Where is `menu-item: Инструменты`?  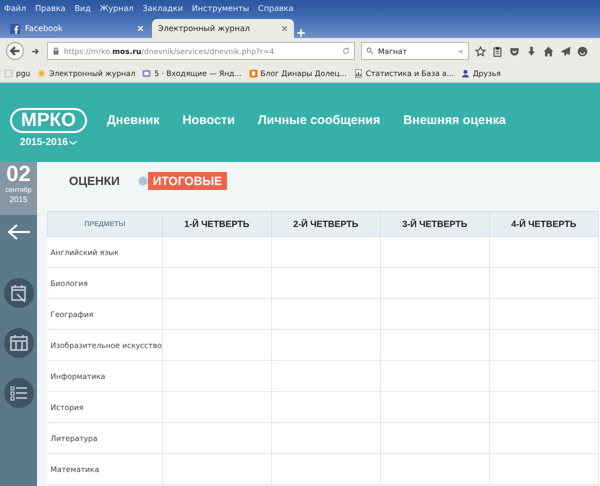
menu-item: Инструменты is located at coordinates (221, 8).